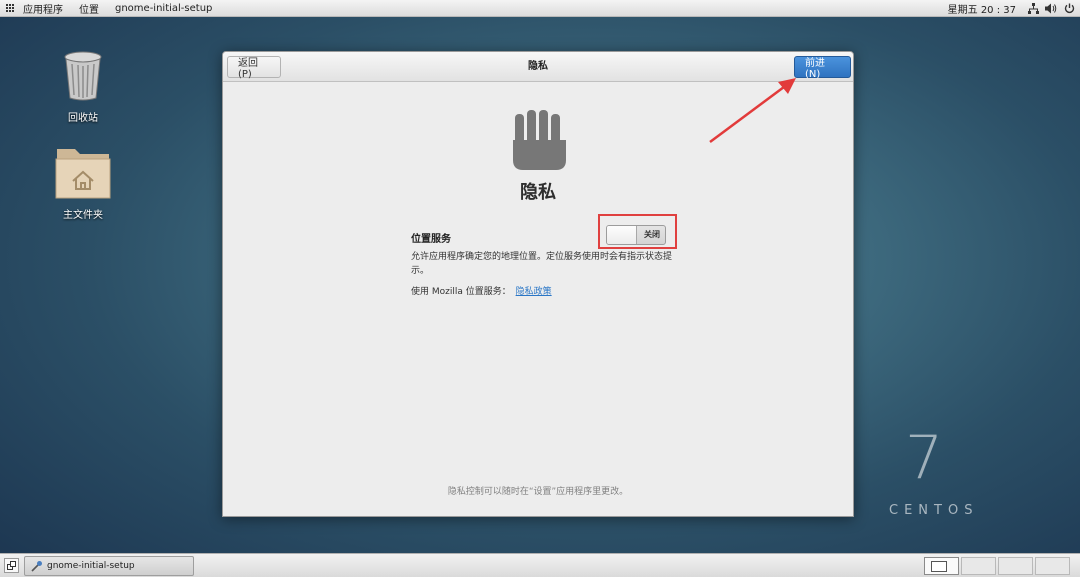  Describe the element at coordinates (83, 118) in the screenshot. I see `trash-label: 回收站` at that location.